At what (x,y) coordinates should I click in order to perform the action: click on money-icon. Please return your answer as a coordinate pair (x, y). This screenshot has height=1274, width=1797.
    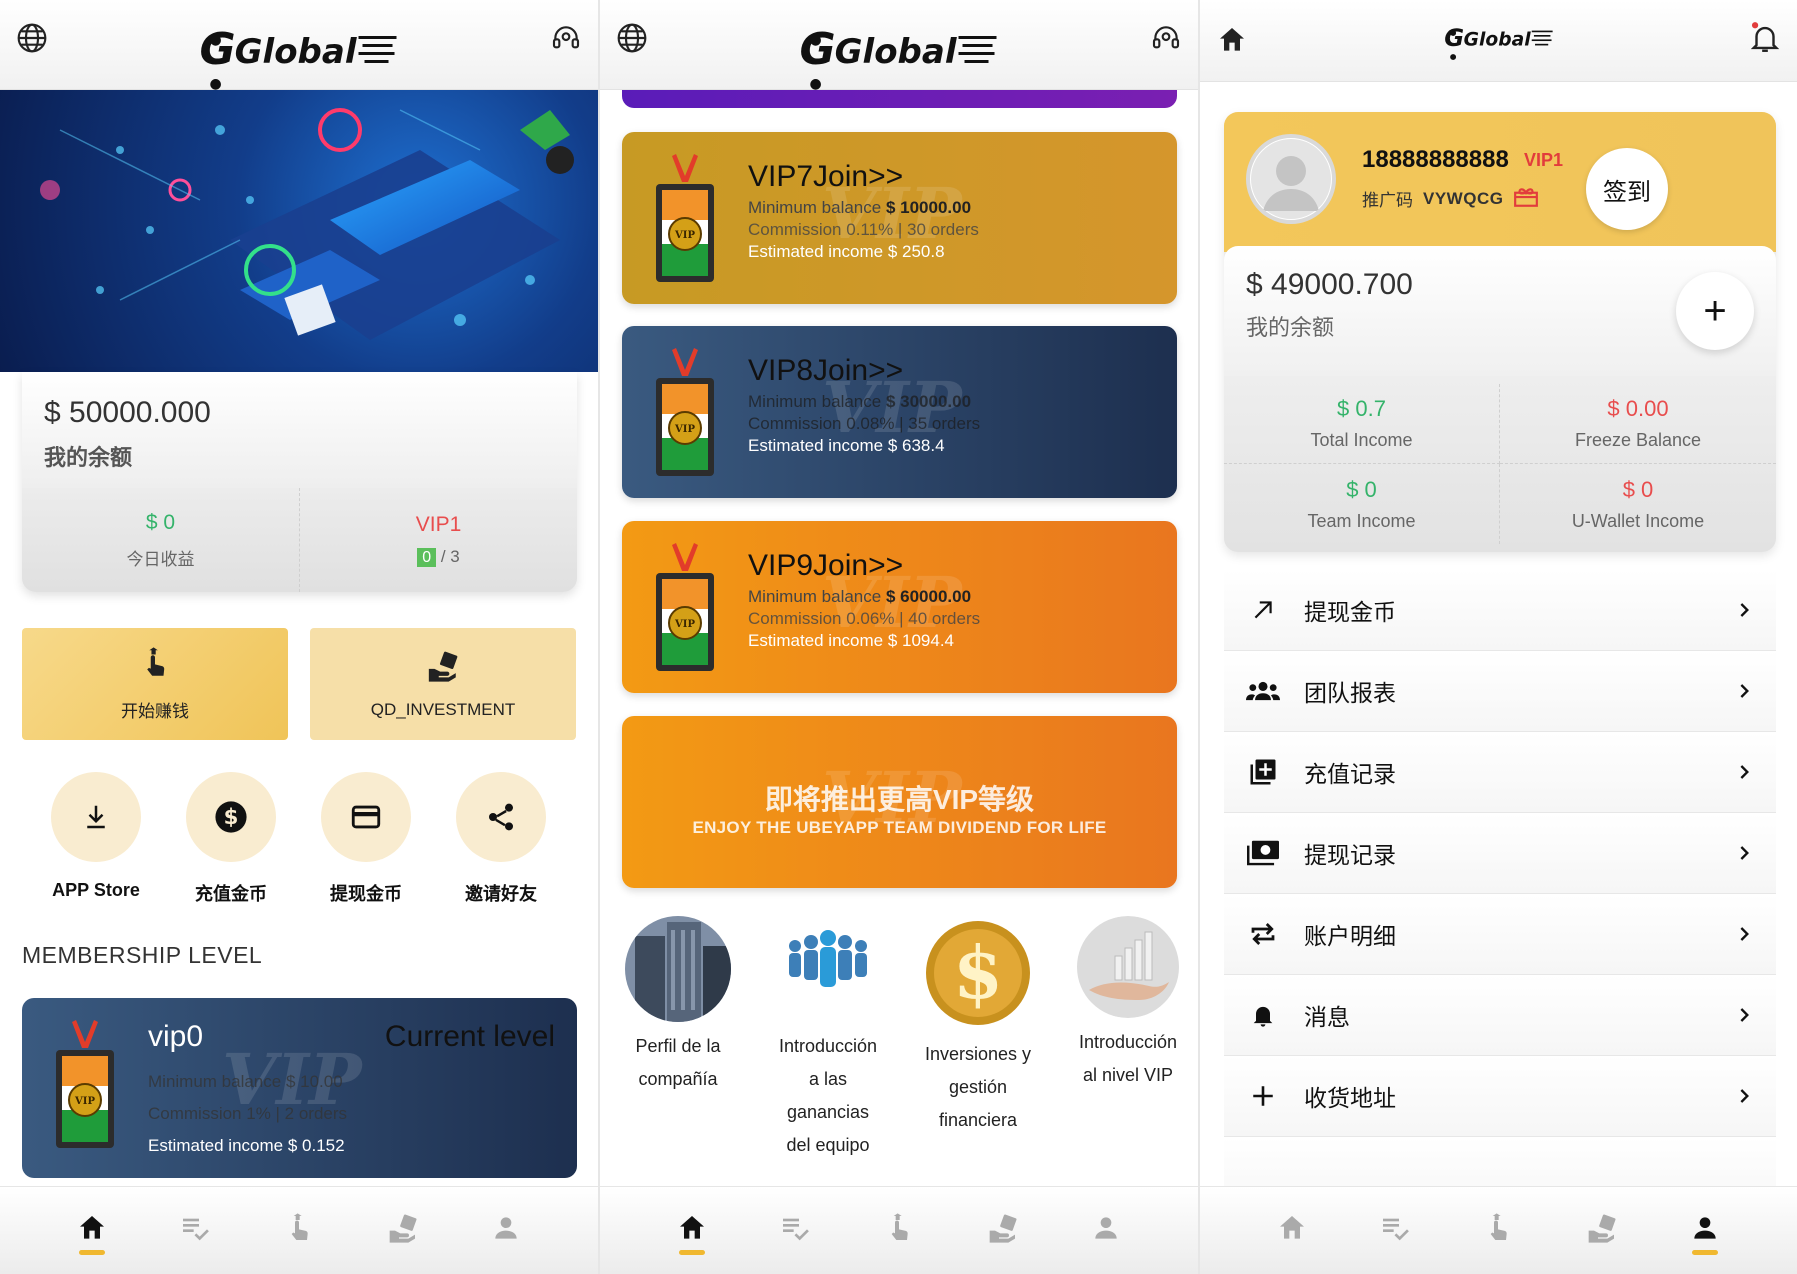
    Looking at the image, I should click on (1263, 853).